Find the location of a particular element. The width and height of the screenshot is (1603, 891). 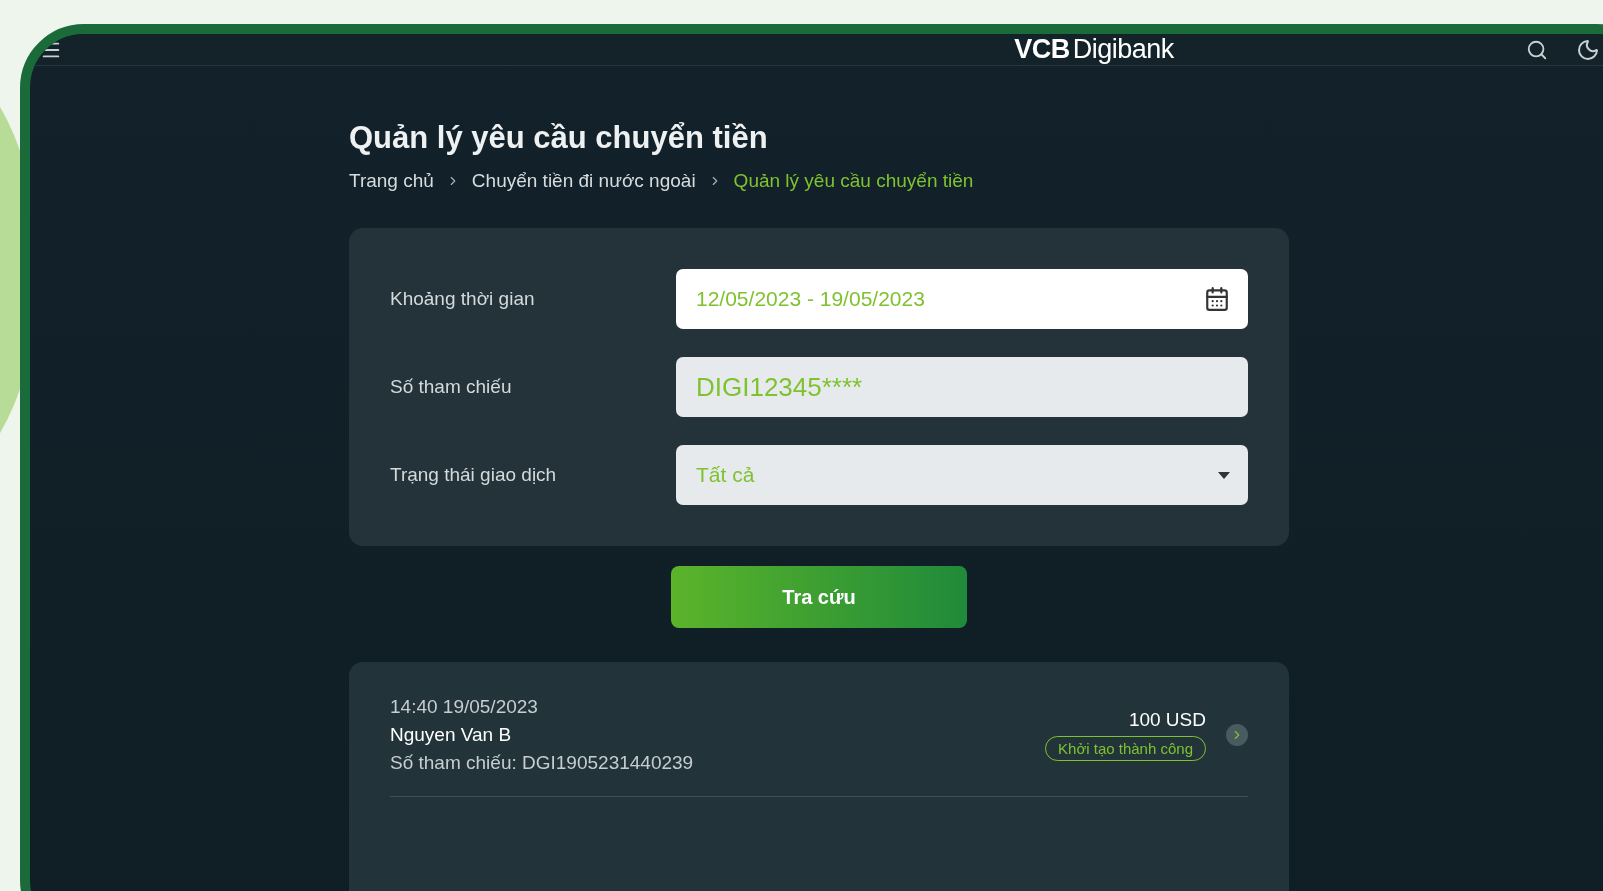

chevron-right-icon is located at coordinates (1237, 735).